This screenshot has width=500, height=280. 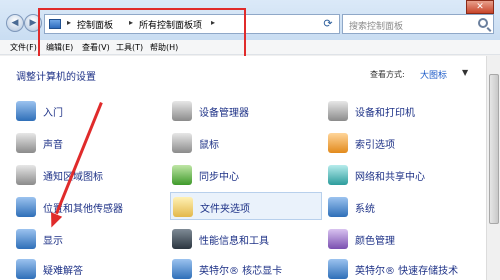 What do you see at coordinates (26, 111) in the screenshot?
I see `getting-started-icon` at bounding box center [26, 111].